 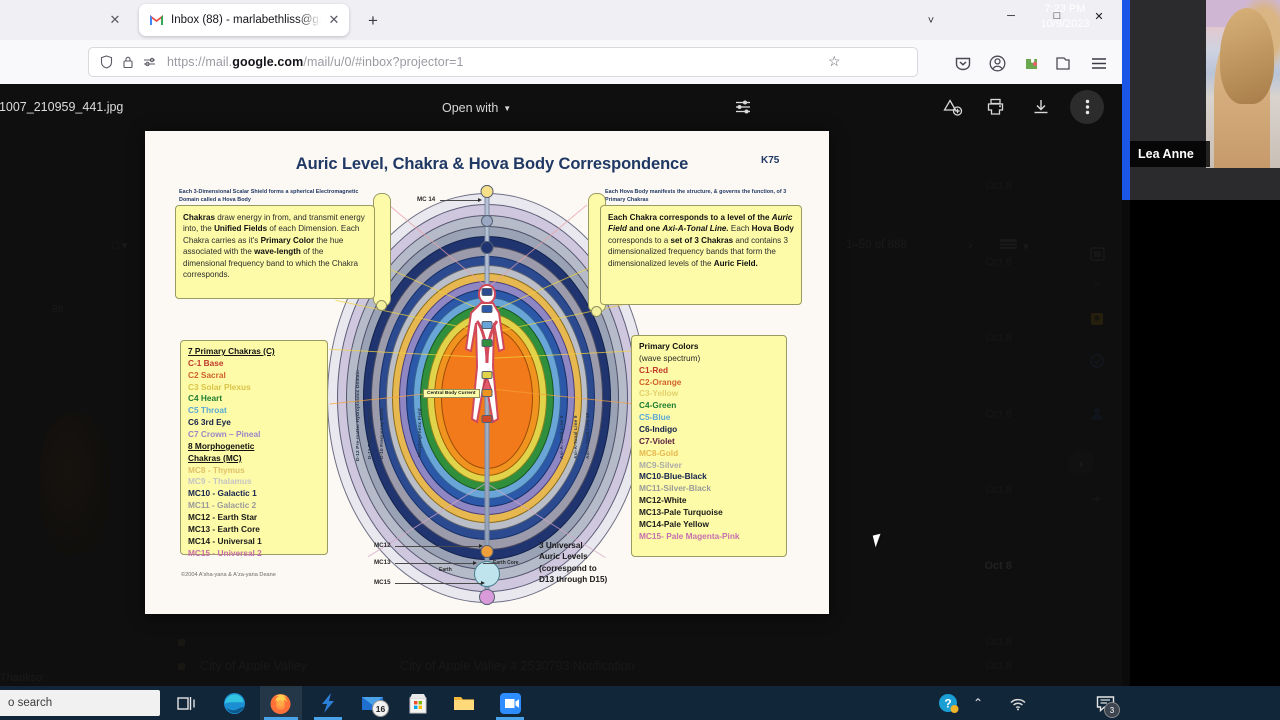 I want to click on legend-item-morpho: MC10 - Galactic 1, so click(x=222, y=493).